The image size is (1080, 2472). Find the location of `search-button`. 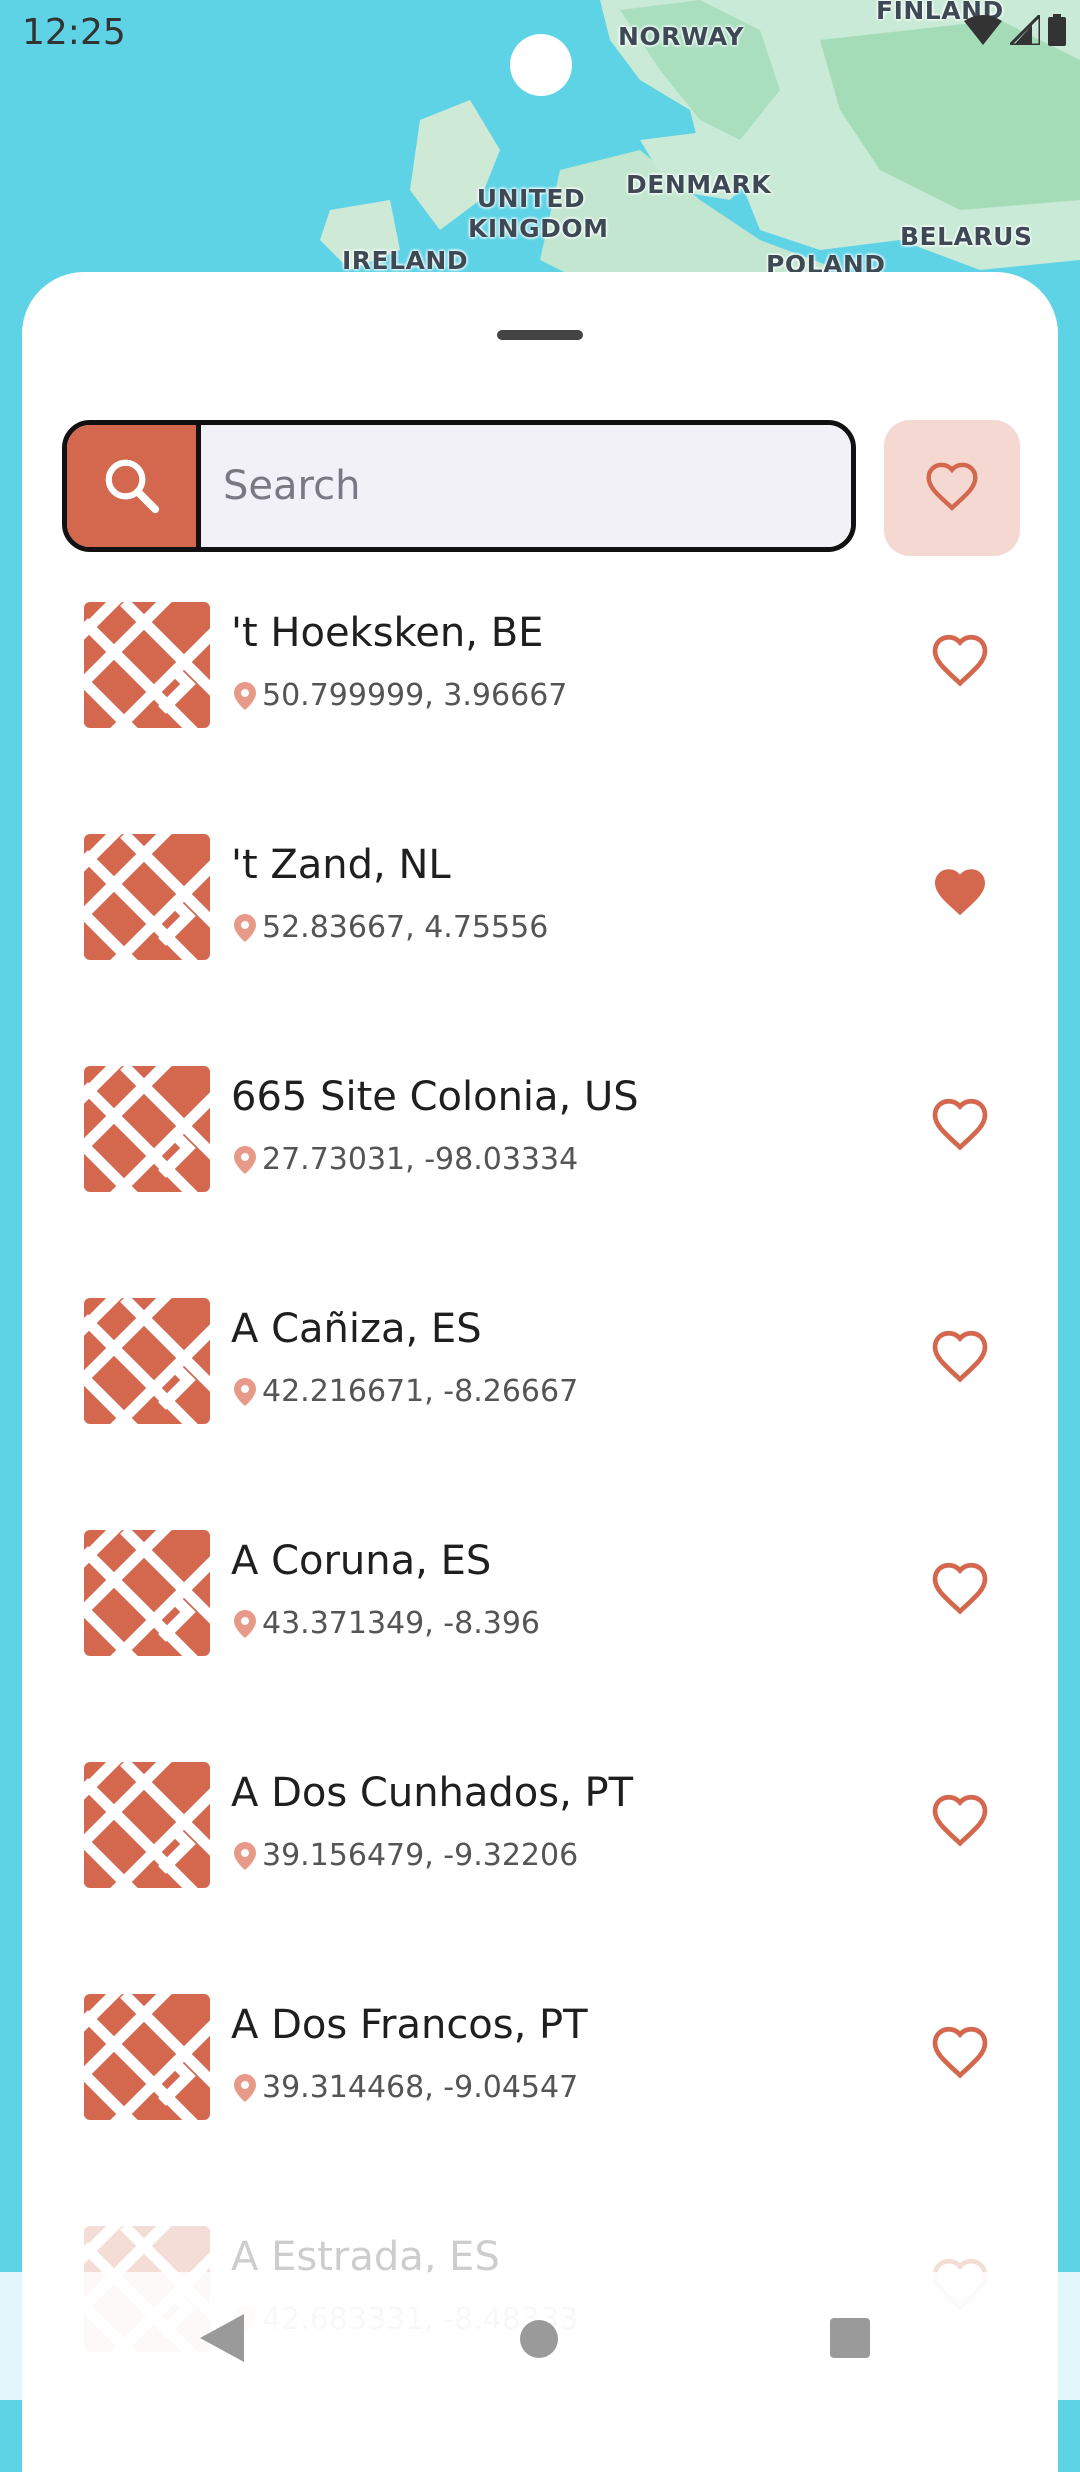

search-button is located at coordinates (134, 486).